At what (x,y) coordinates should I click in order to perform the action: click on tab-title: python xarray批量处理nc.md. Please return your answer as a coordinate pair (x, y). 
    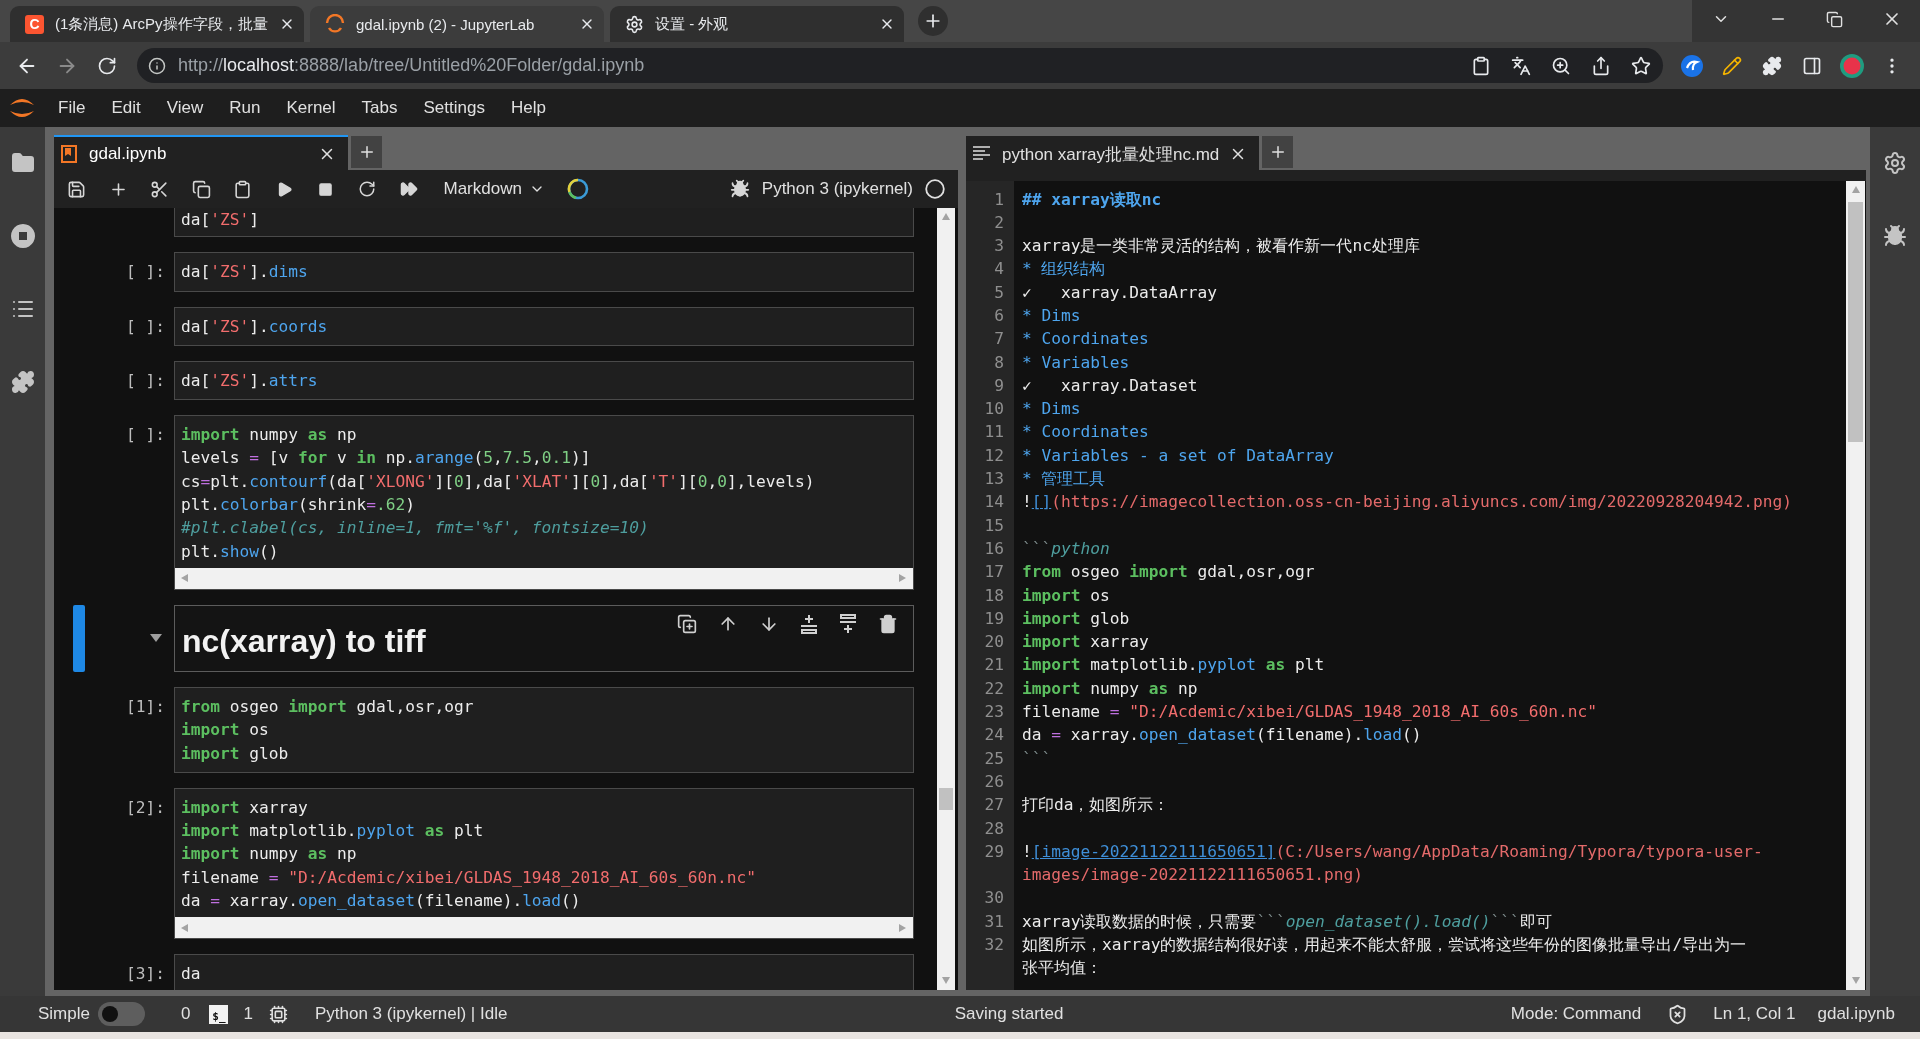
    Looking at the image, I should click on (1111, 154).